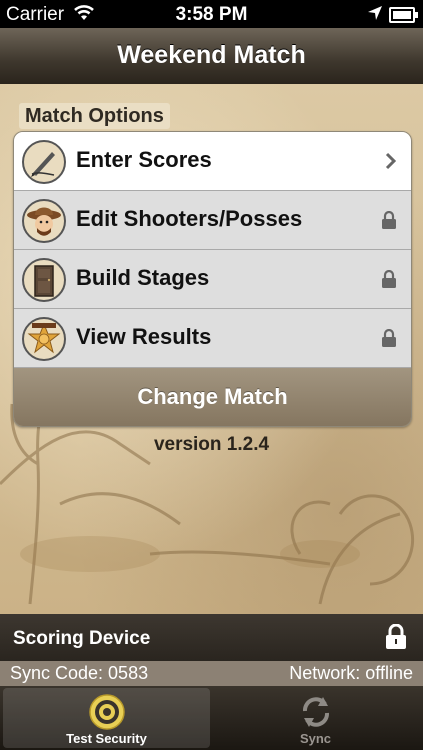 This screenshot has height=750, width=423. Describe the element at coordinates (316, 713) in the screenshot. I see `sync-icon` at that location.